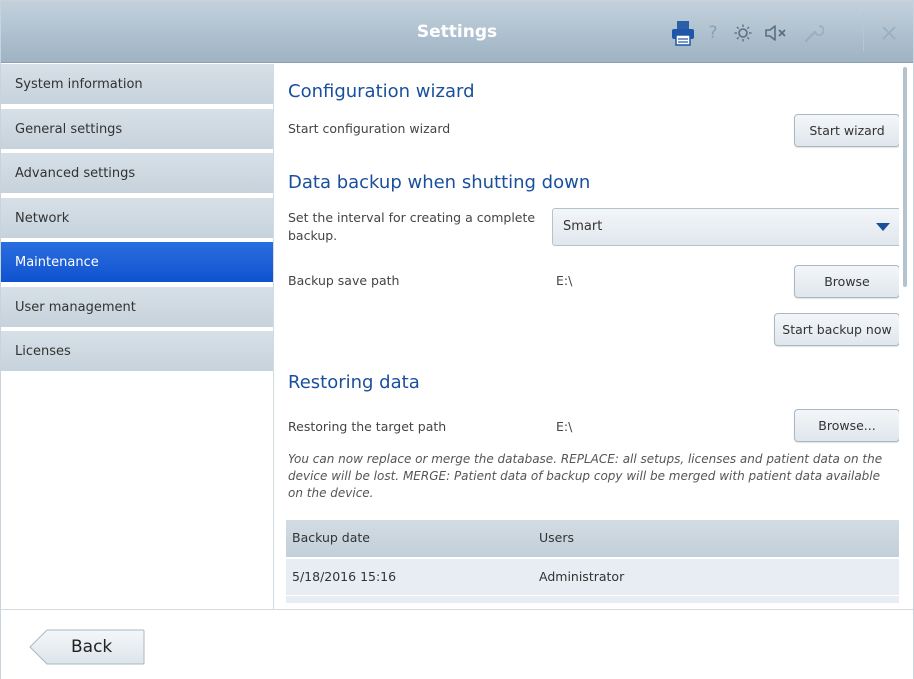 This screenshot has height=679, width=914. What do you see at coordinates (713, 33) in the screenshot?
I see `help-icon: ?` at bounding box center [713, 33].